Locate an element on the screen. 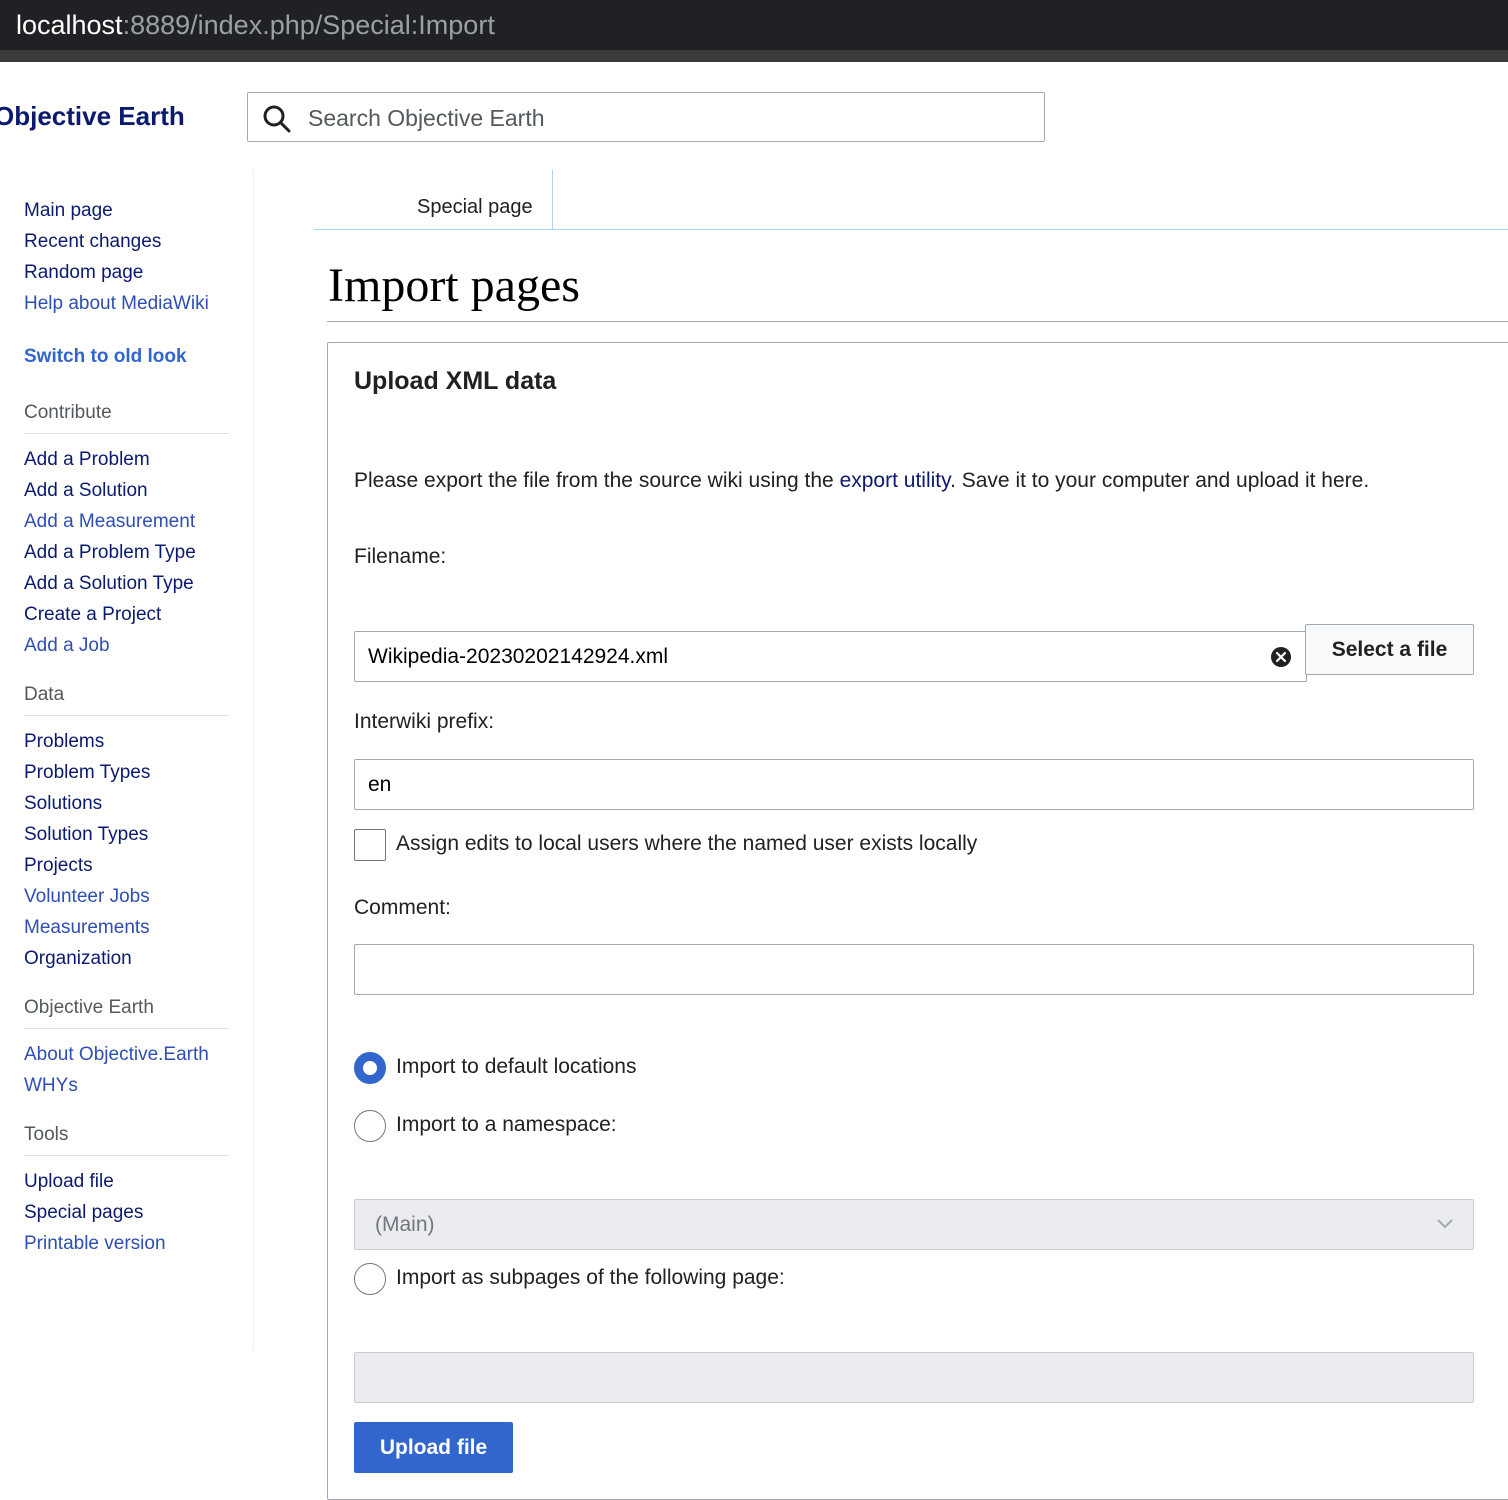 This screenshot has height=1500, width=1508. clear-file-icon is located at coordinates (1281, 657).